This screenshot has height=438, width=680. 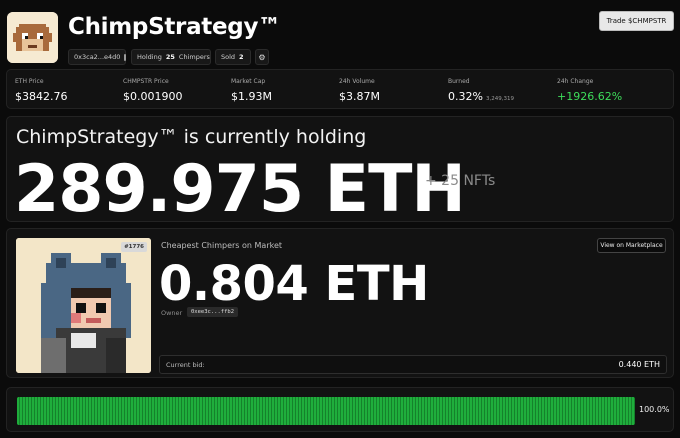 What do you see at coordinates (172, 313) in the screenshot?
I see `owner-label: Owner` at bounding box center [172, 313].